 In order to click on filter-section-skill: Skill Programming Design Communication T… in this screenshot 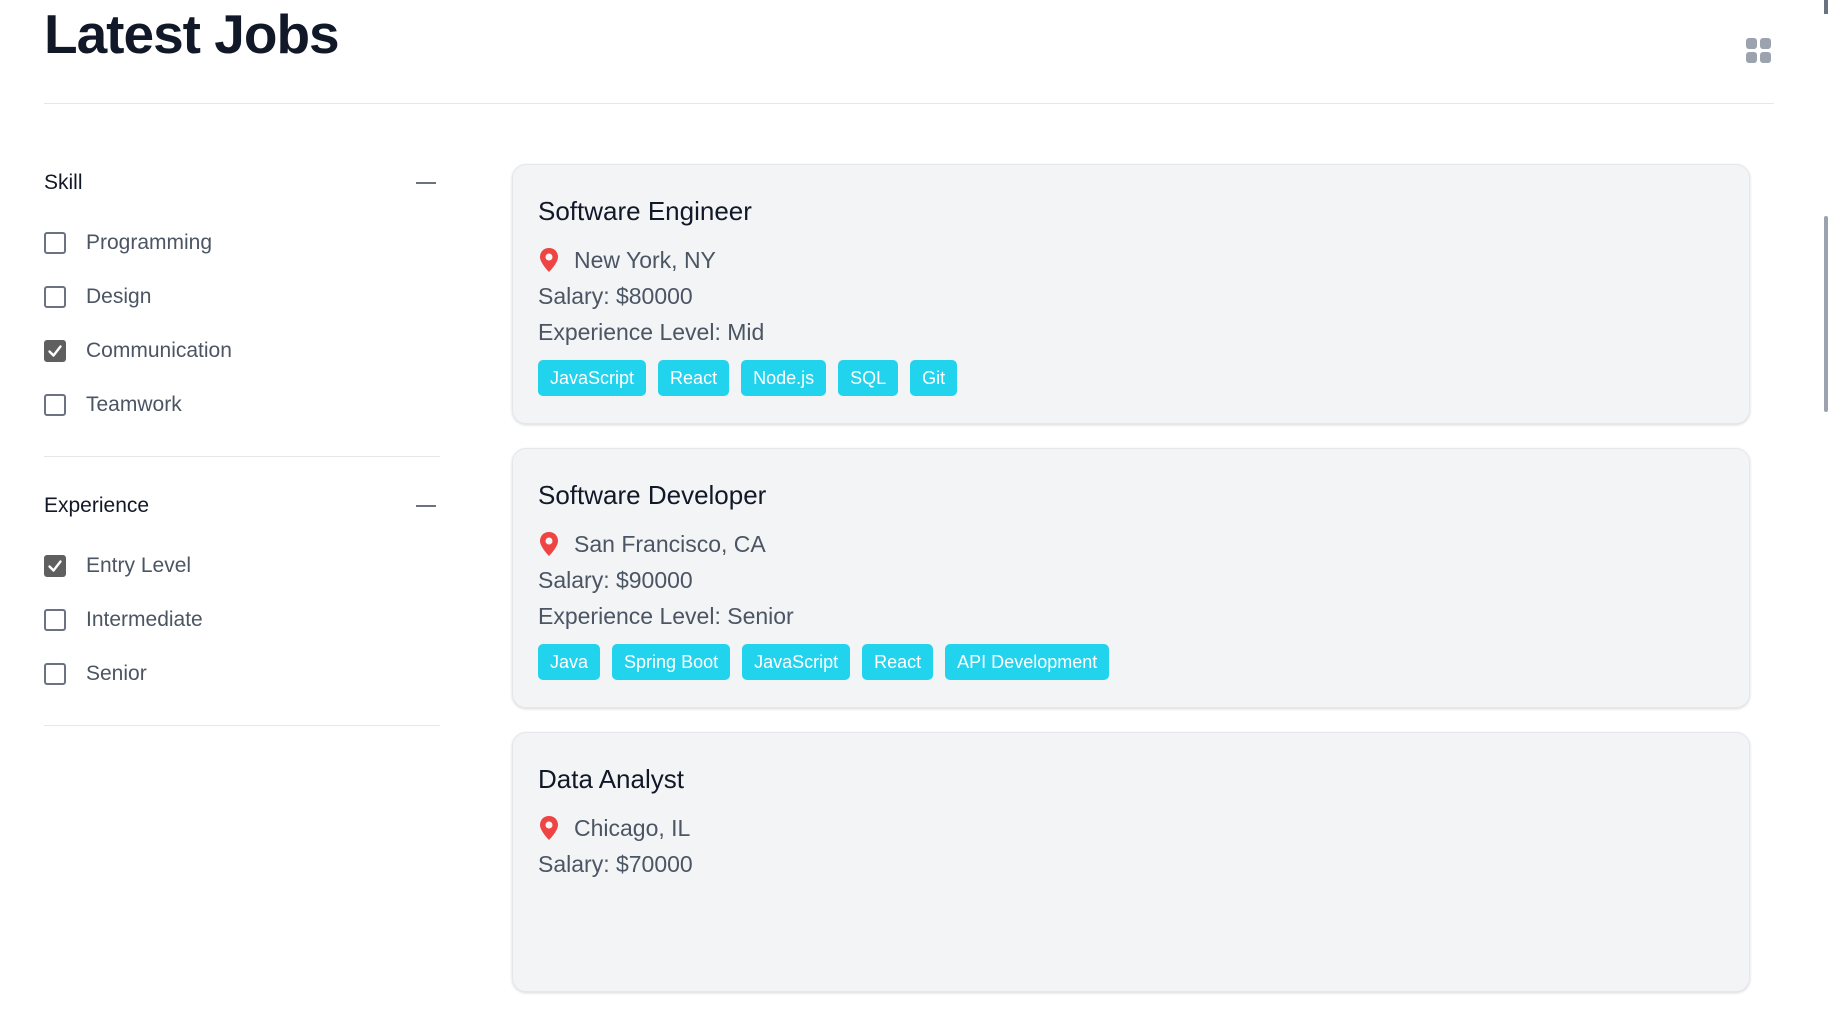, I will do `click(242, 303)`.